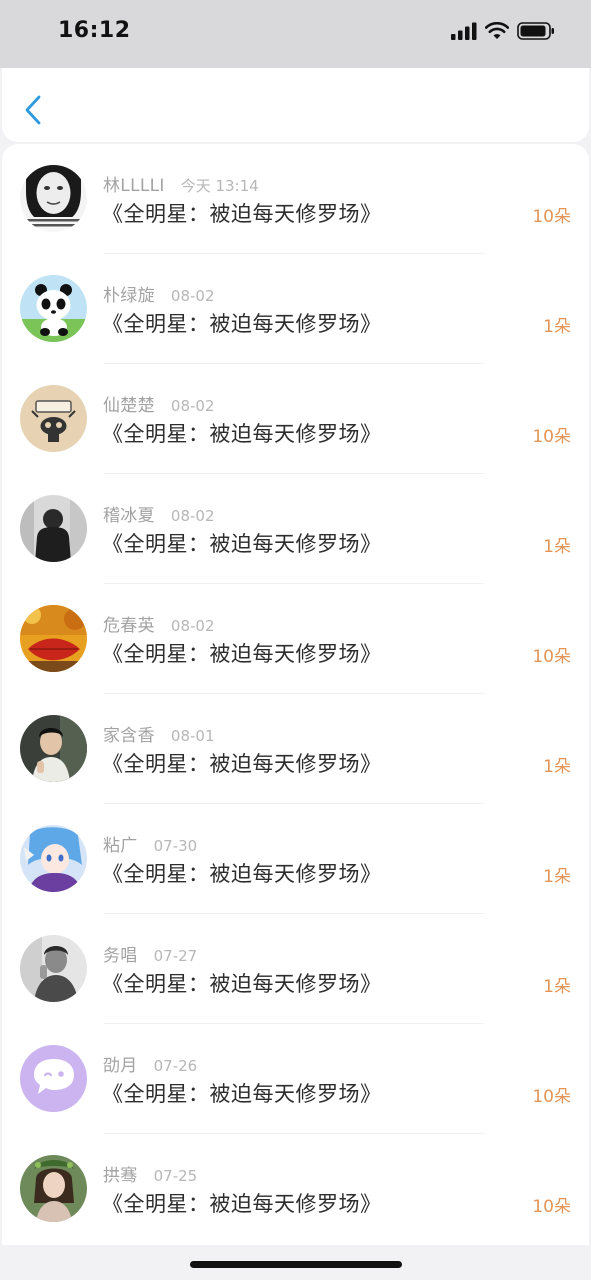 The image size is (591, 1280). Describe the element at coordinates (295, 34) in the screenshot. I see `status-bar: 16:12` at that location.